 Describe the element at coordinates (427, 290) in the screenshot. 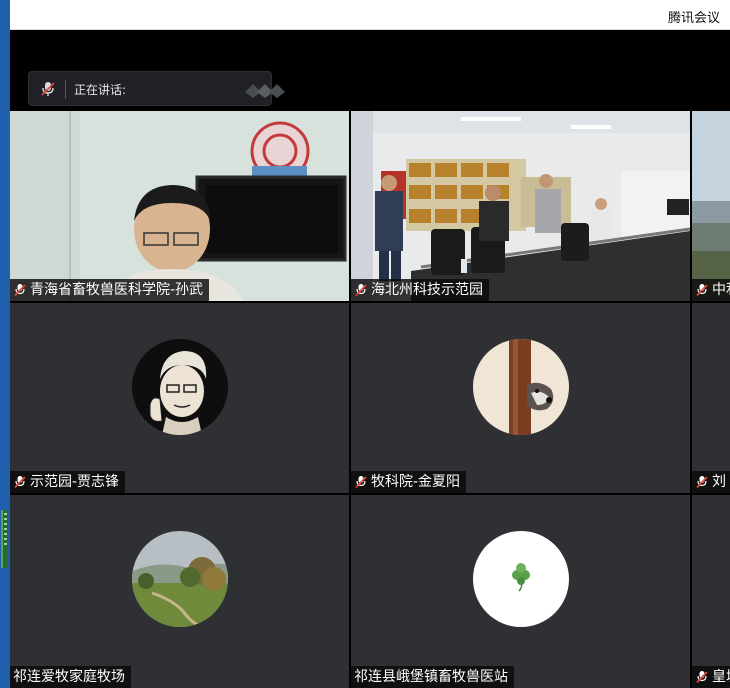

I see `participant-name: 海北州科技示范园` at that location.